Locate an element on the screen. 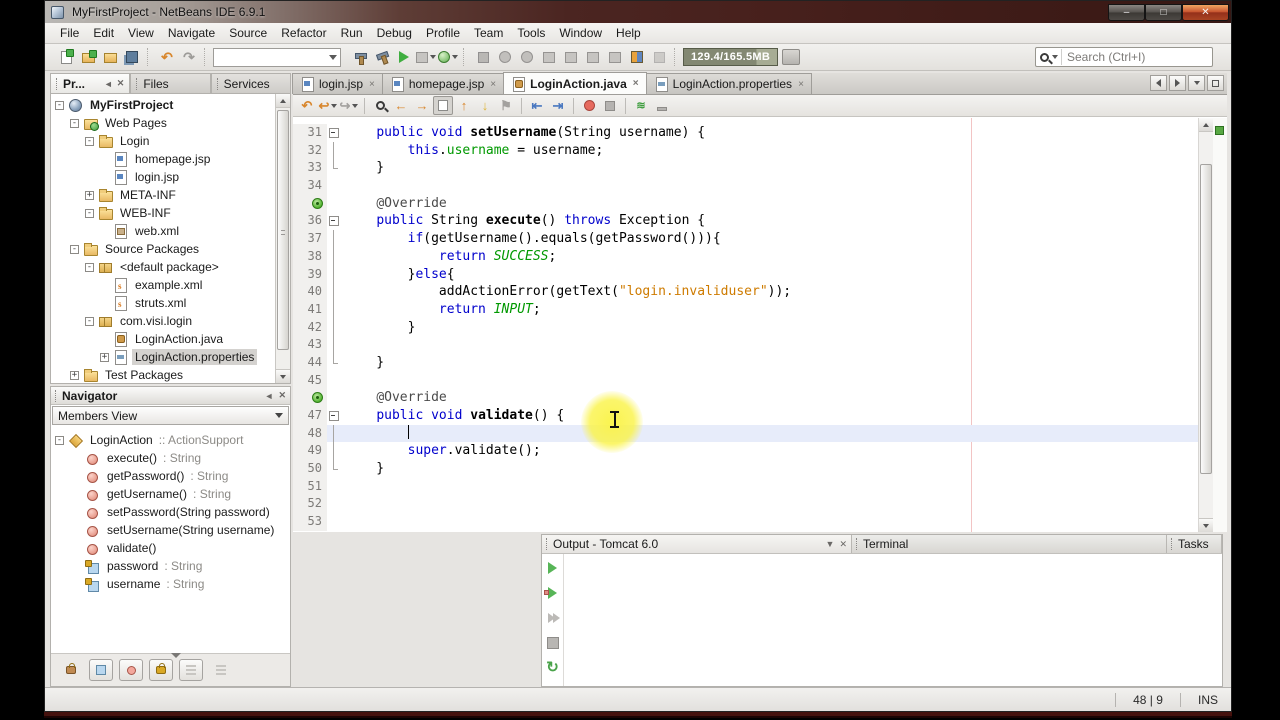 Image resolution: width=1280 pixels, height=720 pixels. scroll-tabs-right-button is located at coordinates (1177, 83).